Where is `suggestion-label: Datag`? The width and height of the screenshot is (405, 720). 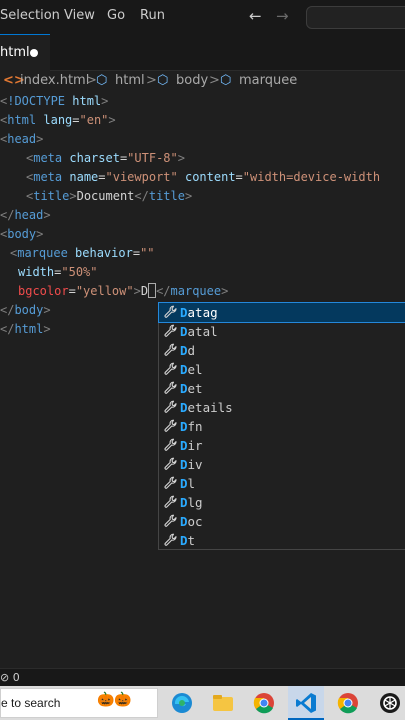
suggestion-label: Datag is located at coordinates (199, 312).